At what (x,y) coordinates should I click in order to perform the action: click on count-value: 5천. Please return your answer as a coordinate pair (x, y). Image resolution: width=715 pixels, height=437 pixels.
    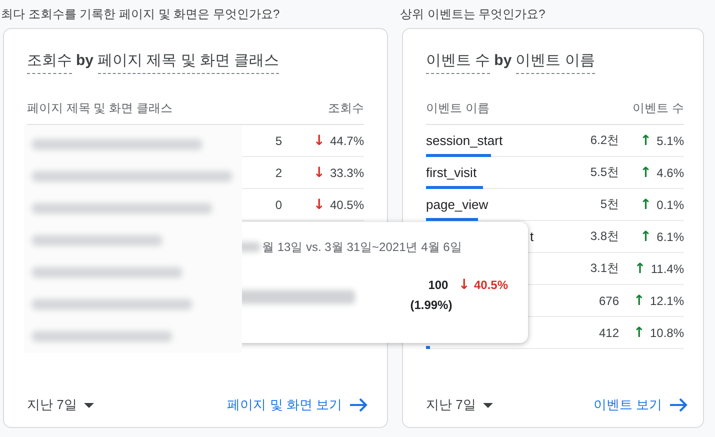
    Looking at the image, I should click on (609, 204).